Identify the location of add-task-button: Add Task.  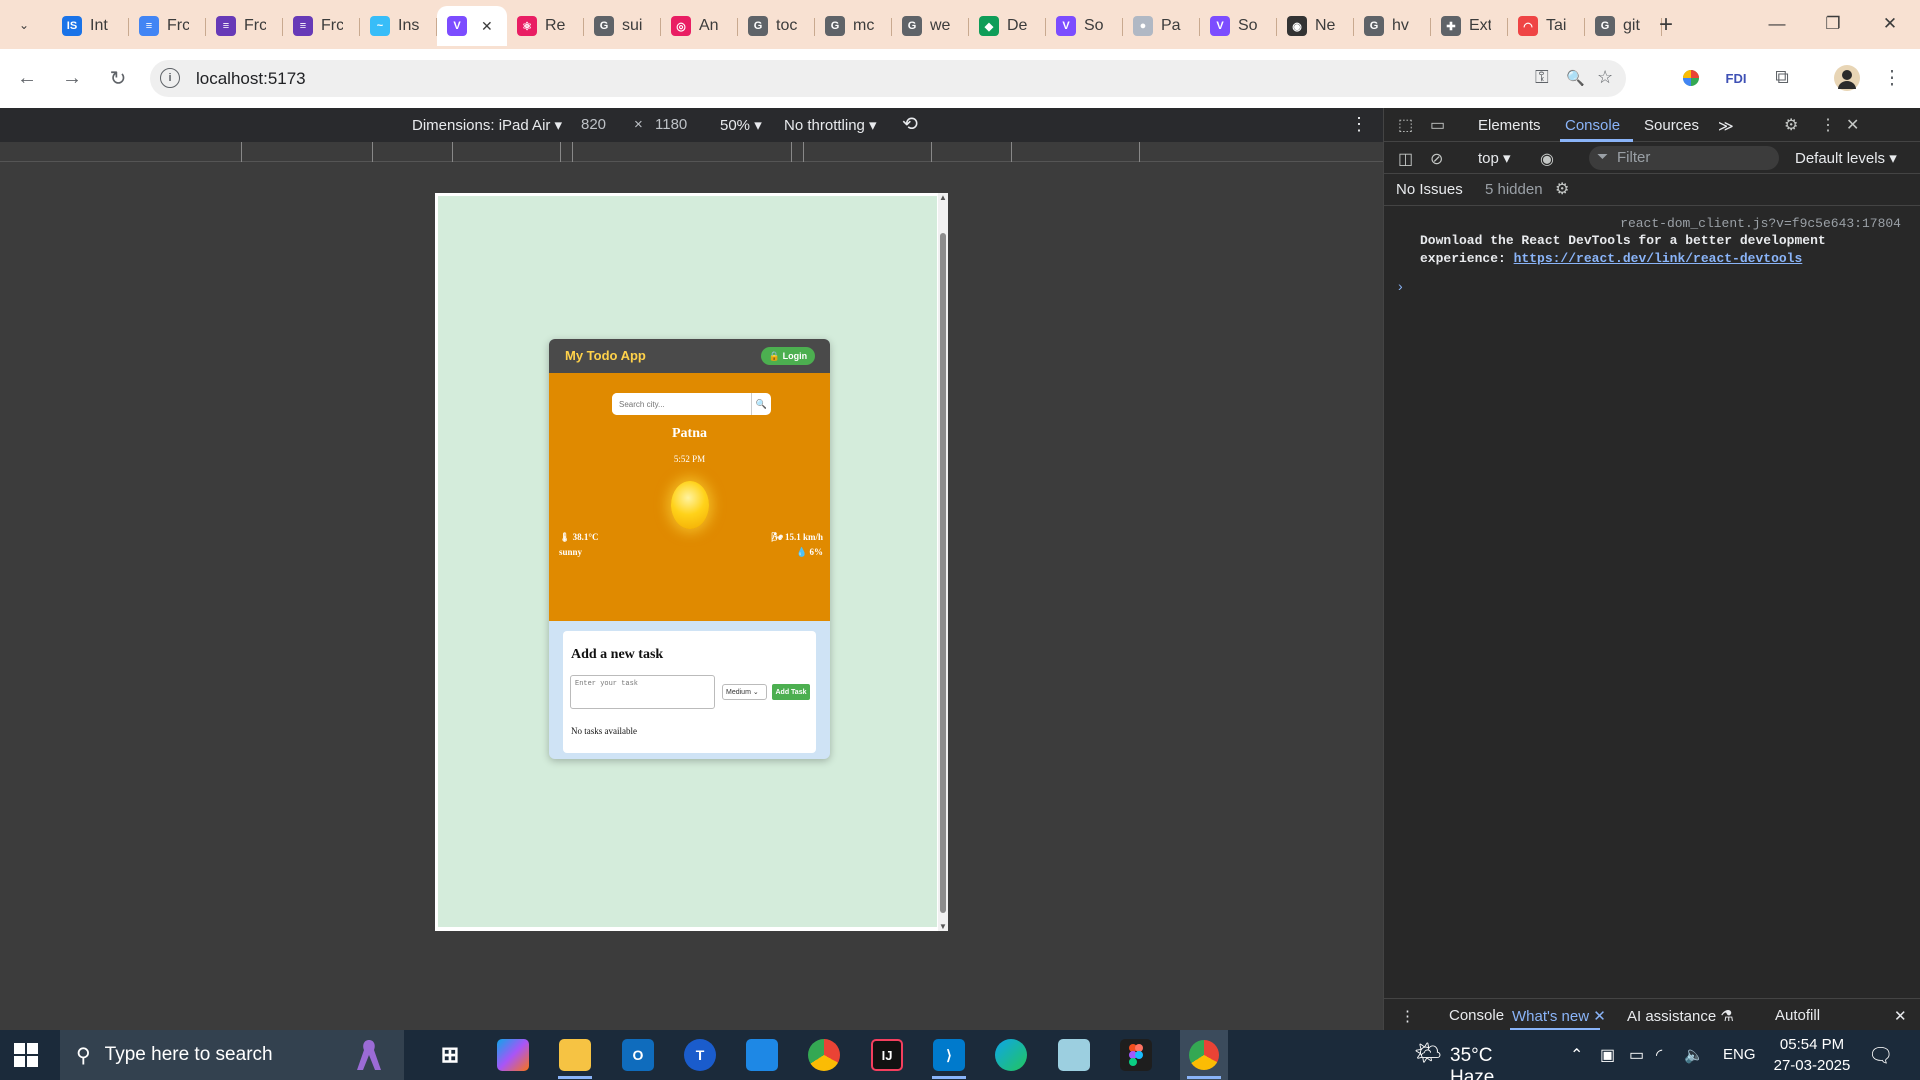
(791, 692).